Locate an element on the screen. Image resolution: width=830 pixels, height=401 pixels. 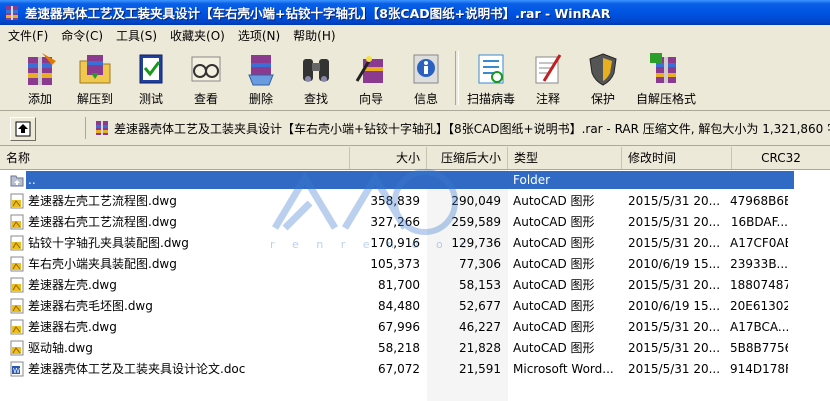
up-one-level-button is located at coordinates (23, 129).